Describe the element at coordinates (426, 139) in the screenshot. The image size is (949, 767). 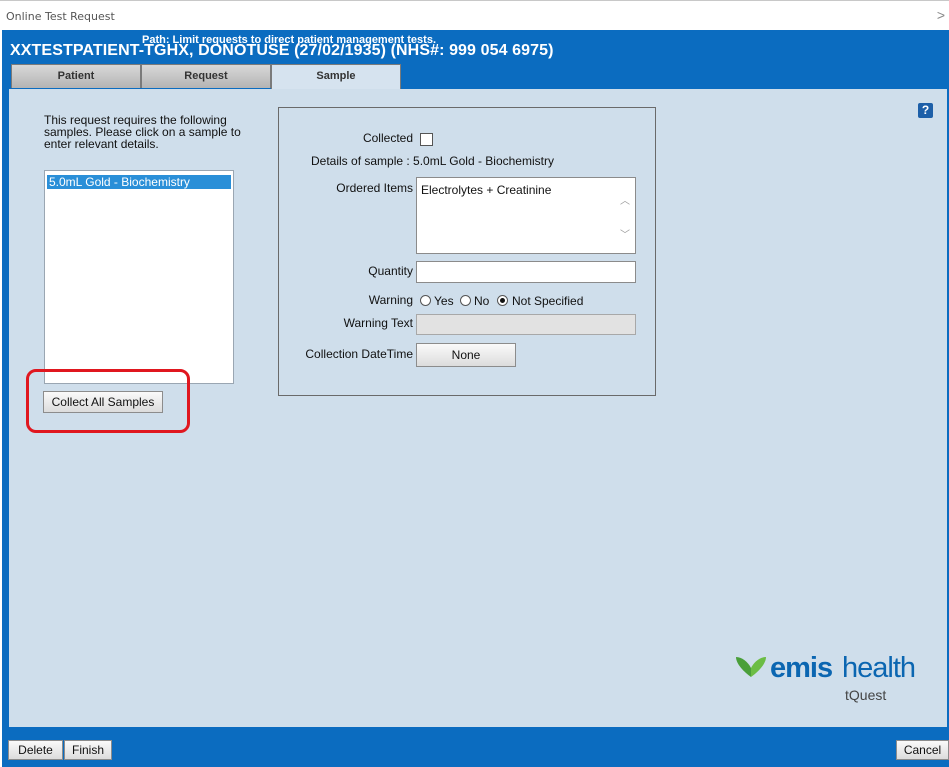
I see `collected-checkbox` at that location.